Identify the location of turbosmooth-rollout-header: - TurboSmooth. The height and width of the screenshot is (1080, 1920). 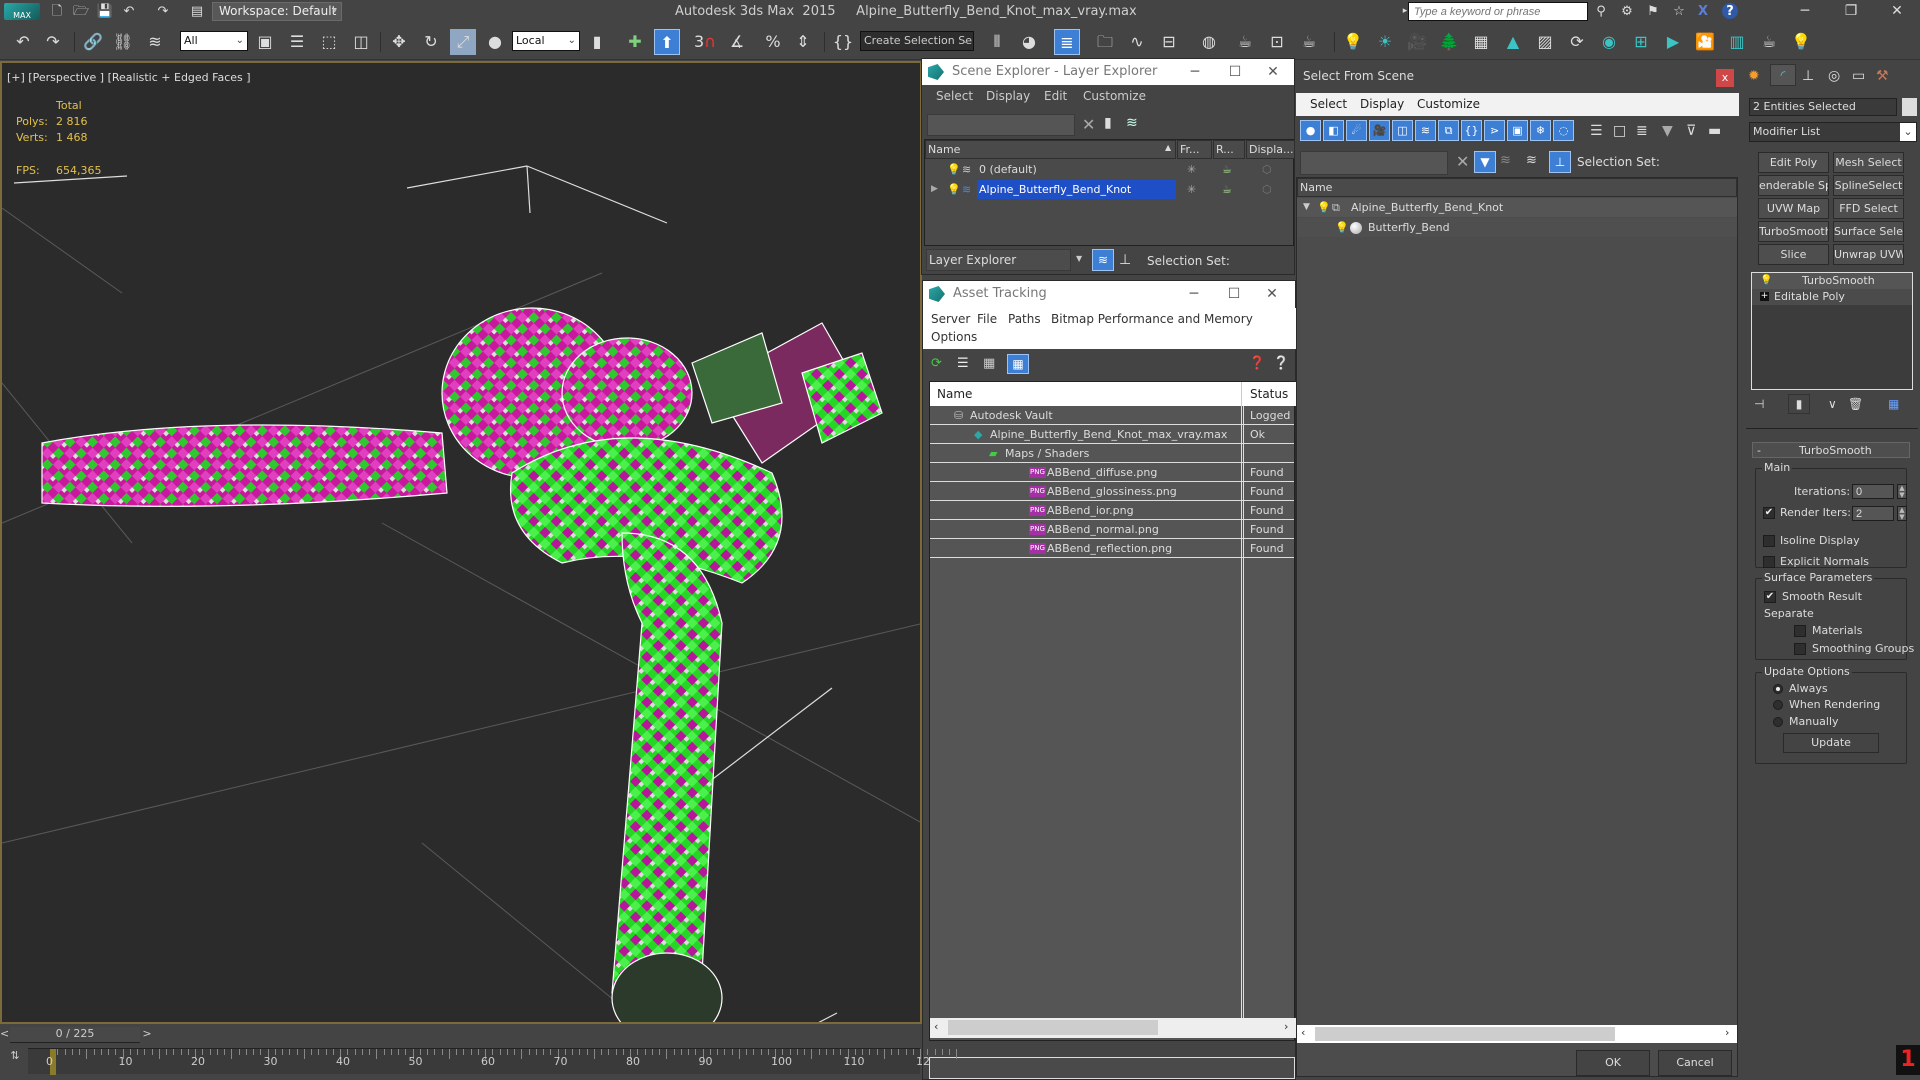
(1831, 450).